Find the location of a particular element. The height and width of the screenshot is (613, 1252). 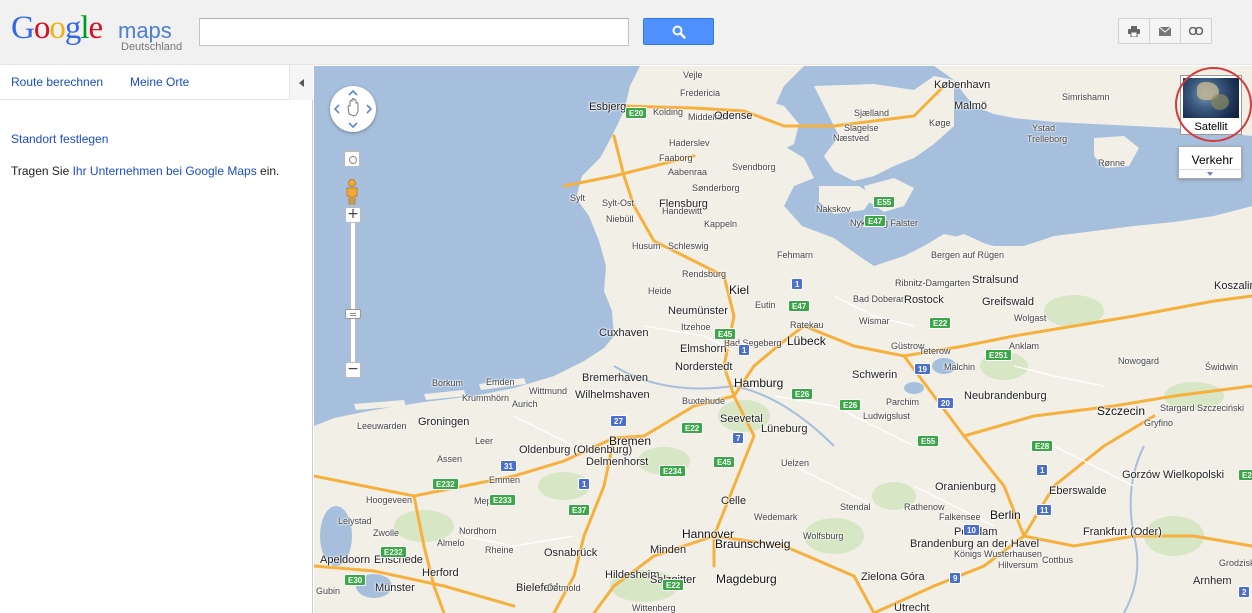

place-label: Aurich is located at coordinates (525, 404).